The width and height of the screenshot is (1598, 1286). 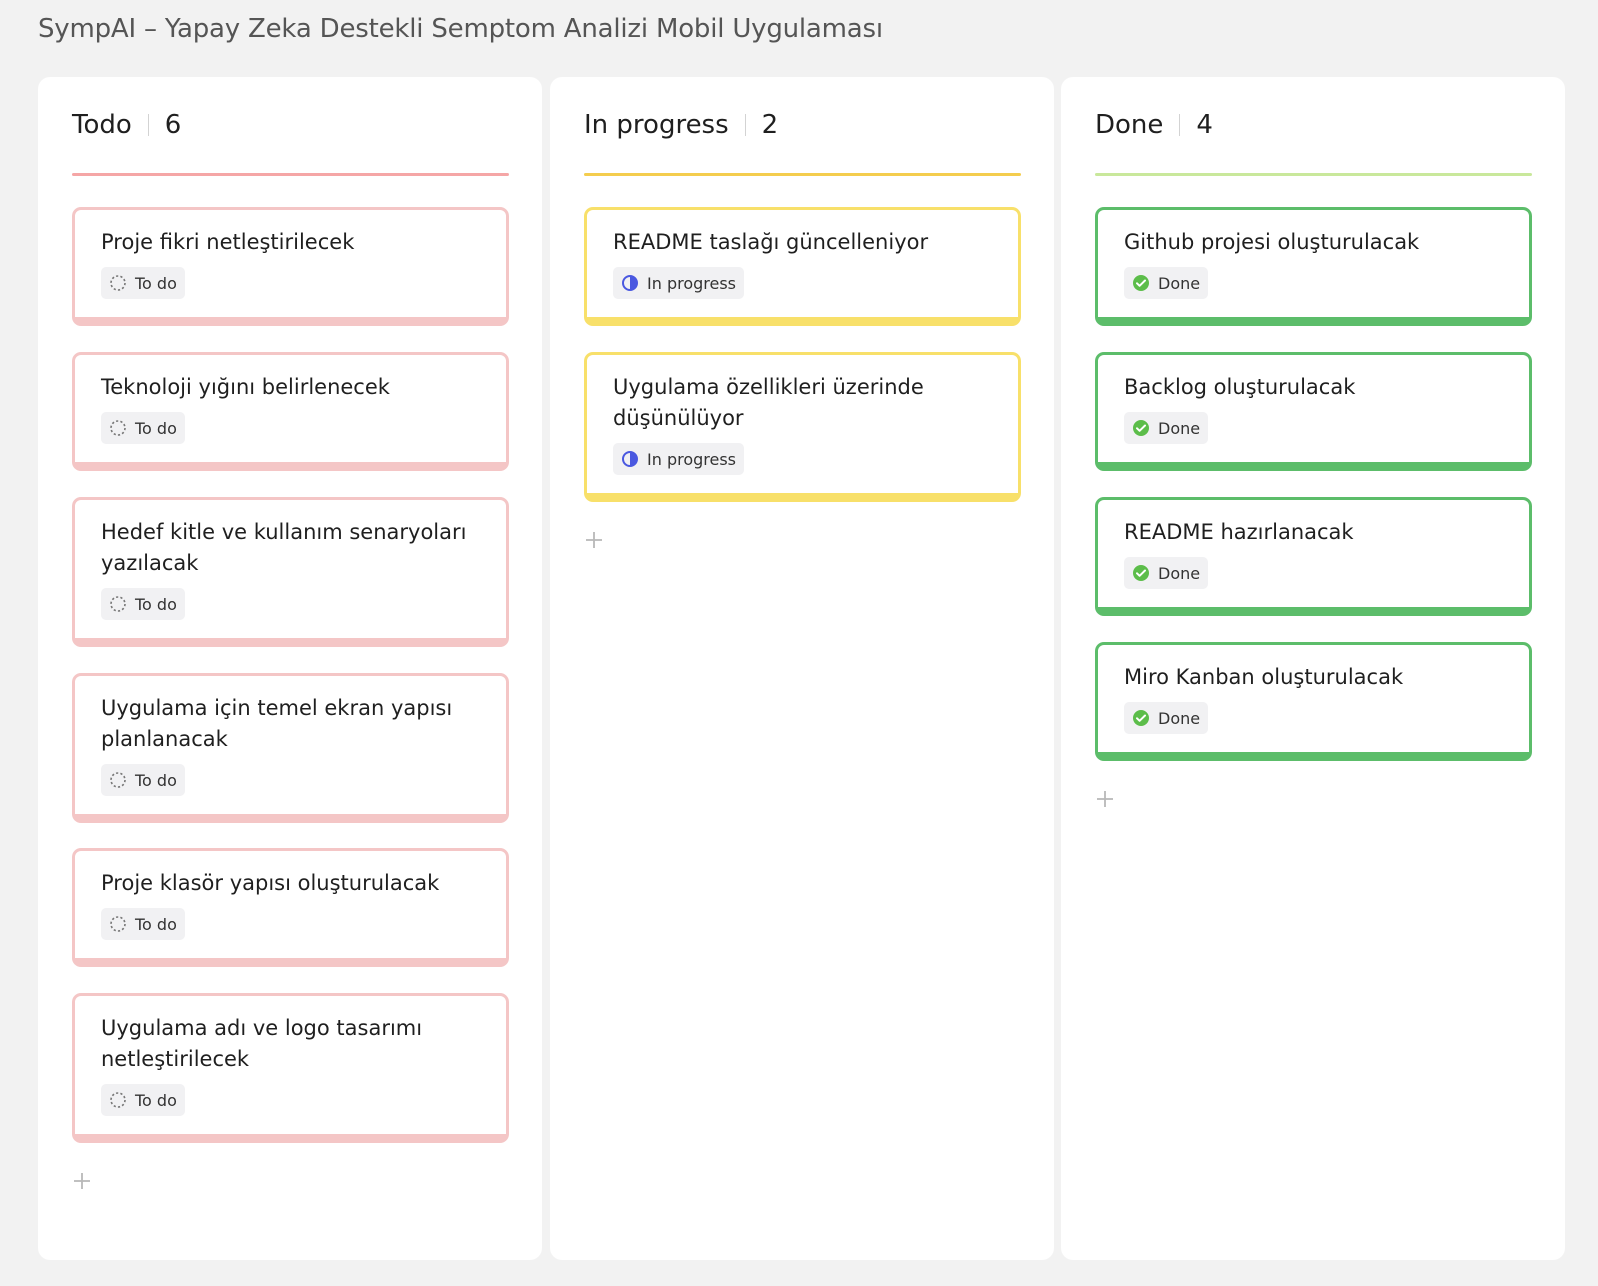 What do you see at coordinates (270, 883) in the screenshot?
I see `card-title: Proje klasör yapısı oluşturulacak` at bounding box center [270, 883].